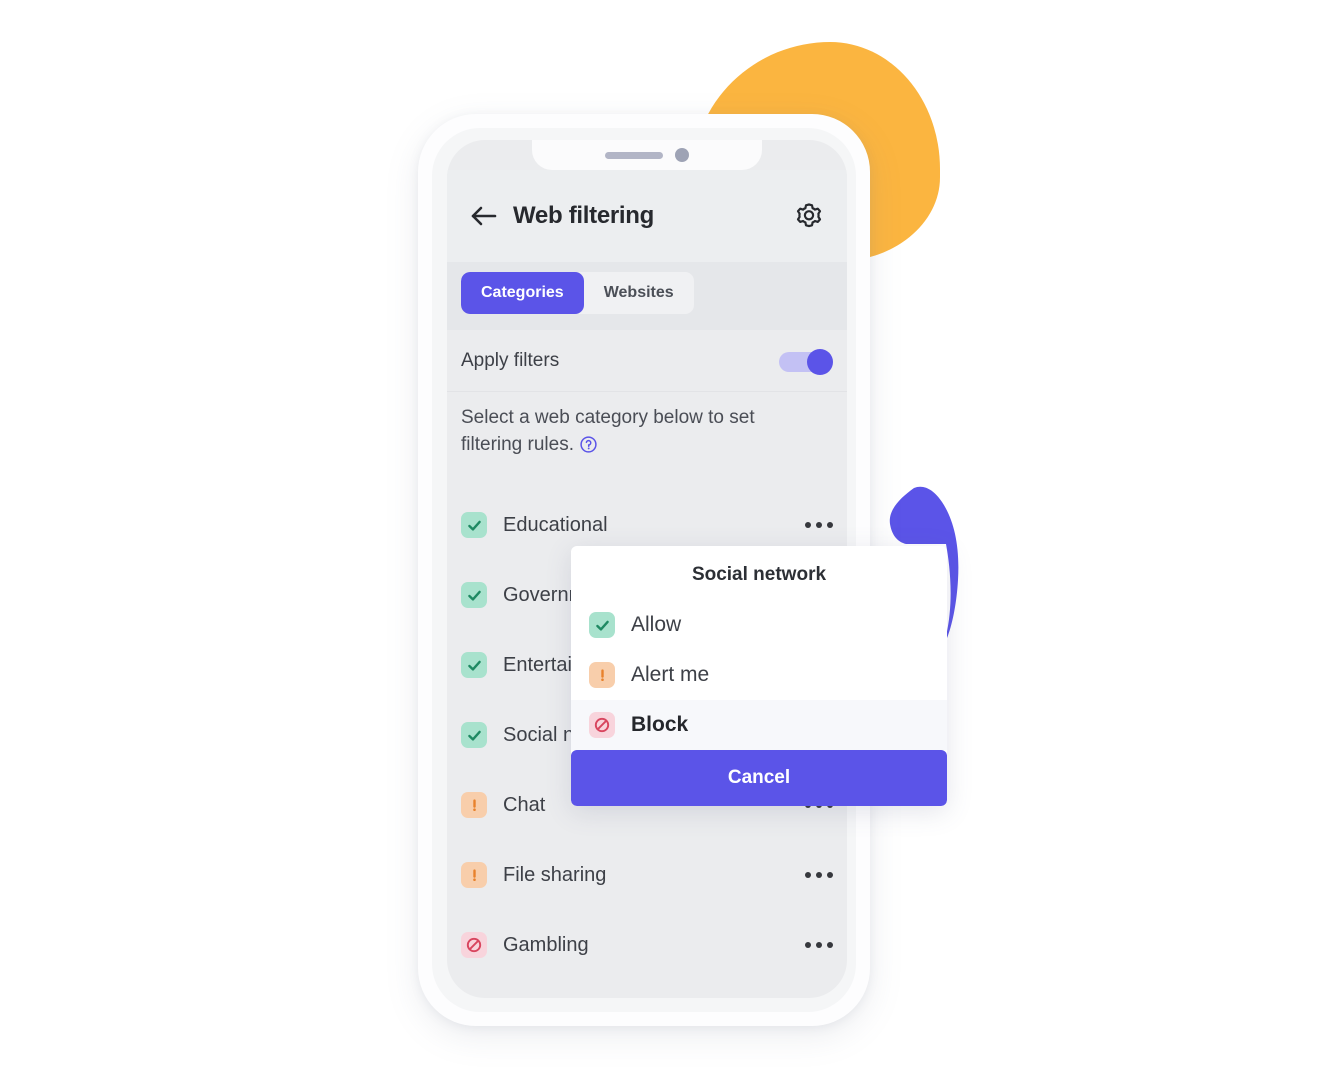 The height and width of the screenshot is (1080, 1333). What do you see at coordinates (555, 874) in the screenshot?
I see `category-label: File sharing` at bounding box center [555, 874].